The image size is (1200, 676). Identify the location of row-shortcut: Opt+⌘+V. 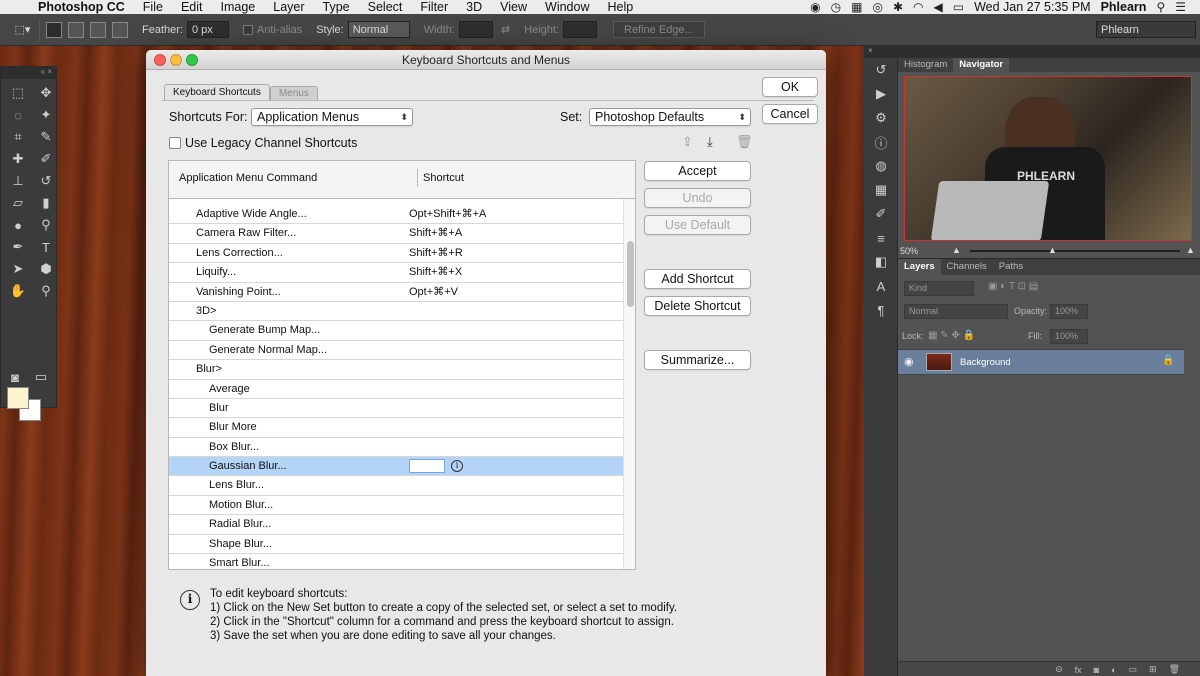
(433, 292).